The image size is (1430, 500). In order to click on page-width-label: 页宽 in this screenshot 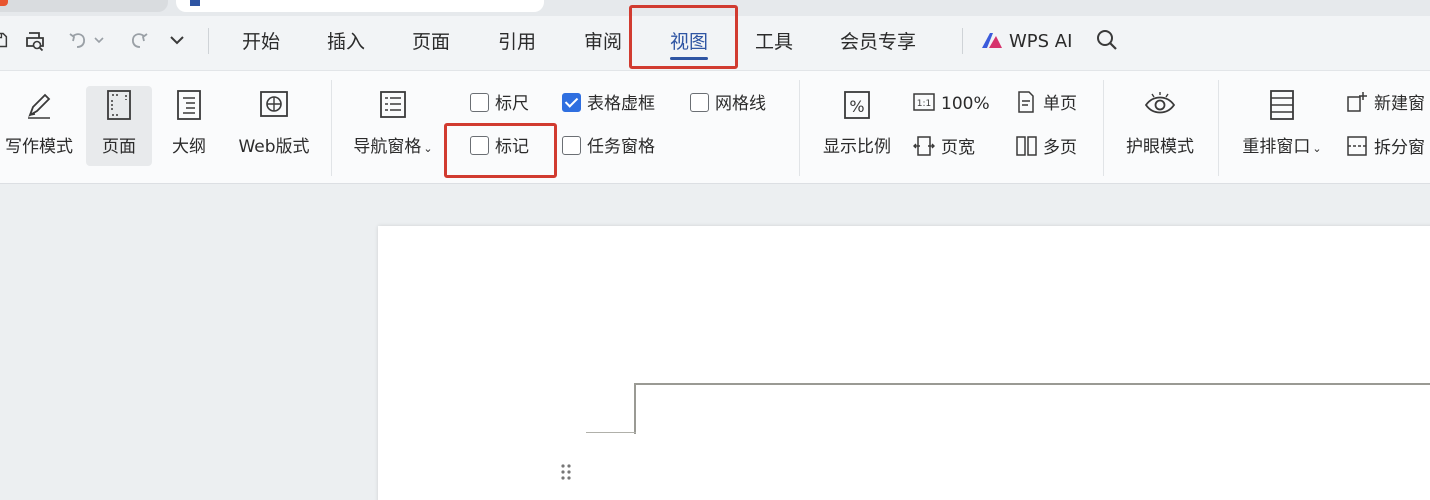, I will do `click(958, 148)`.